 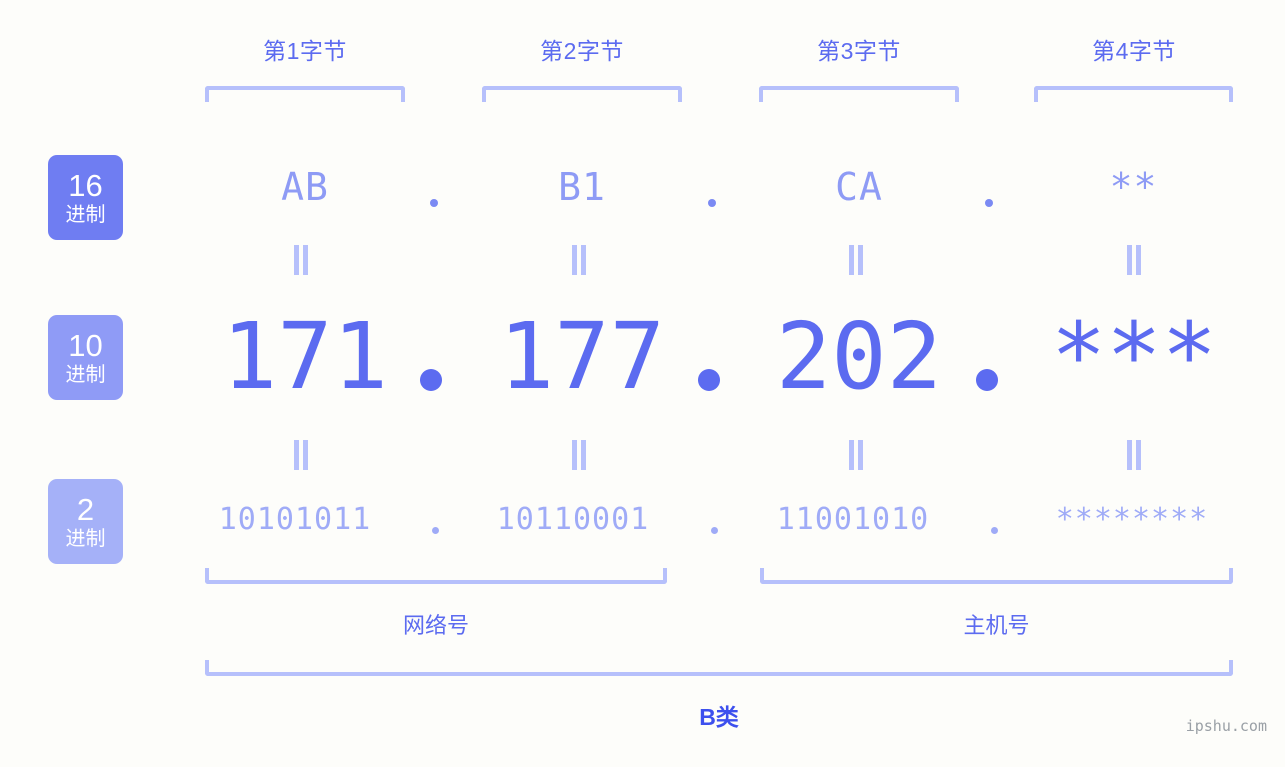 What do you see at coordinates (85, 374) in the screenshot?
I see `base-badge-decimal-suffix: 进制` at bounding box center [85, 374].